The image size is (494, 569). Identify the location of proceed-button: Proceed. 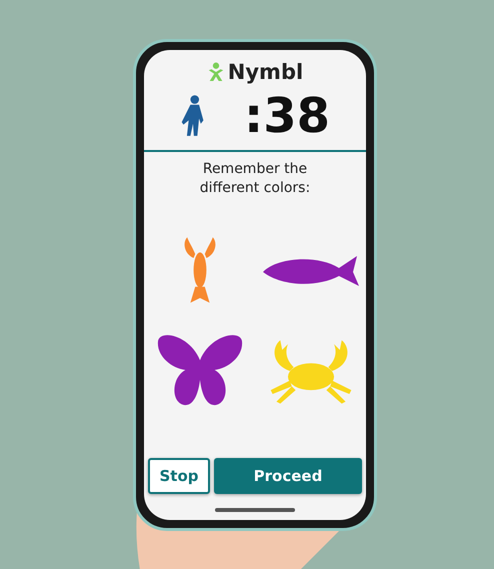
(288, 476).